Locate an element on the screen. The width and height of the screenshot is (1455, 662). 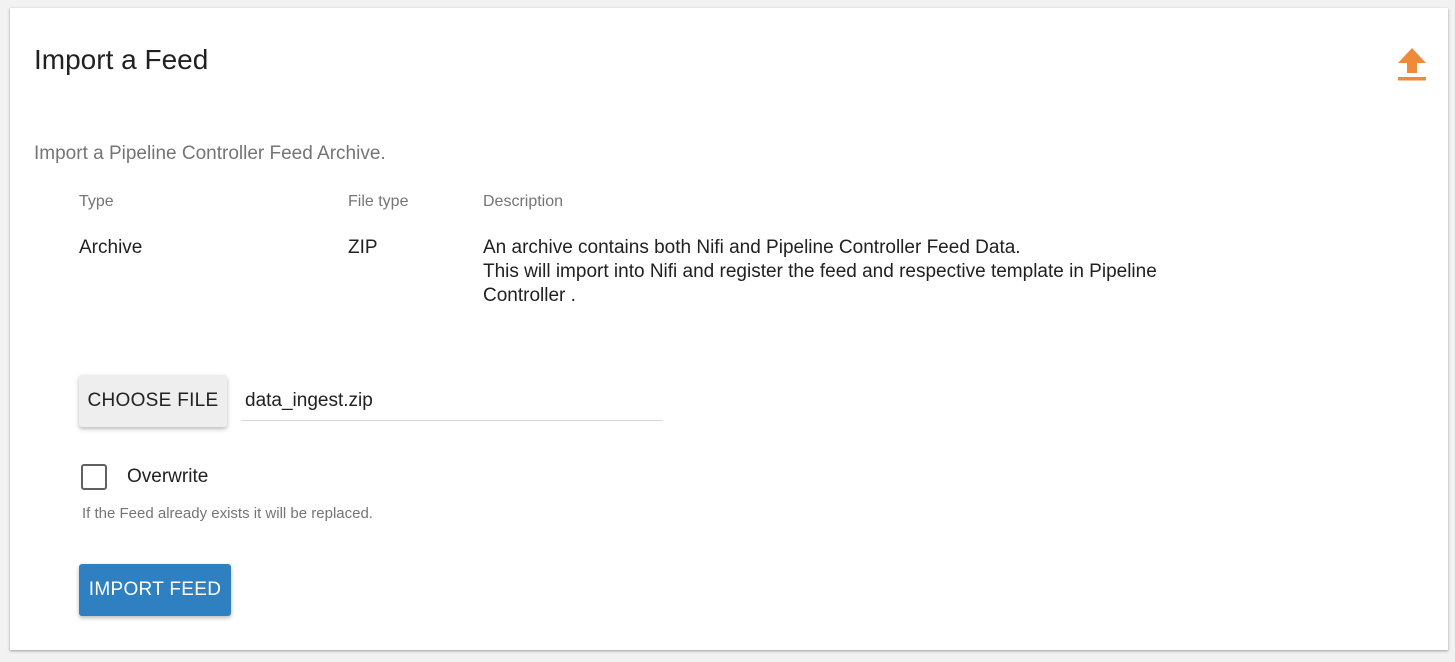
column-header-description: Description is located at coordinates (523, 201).